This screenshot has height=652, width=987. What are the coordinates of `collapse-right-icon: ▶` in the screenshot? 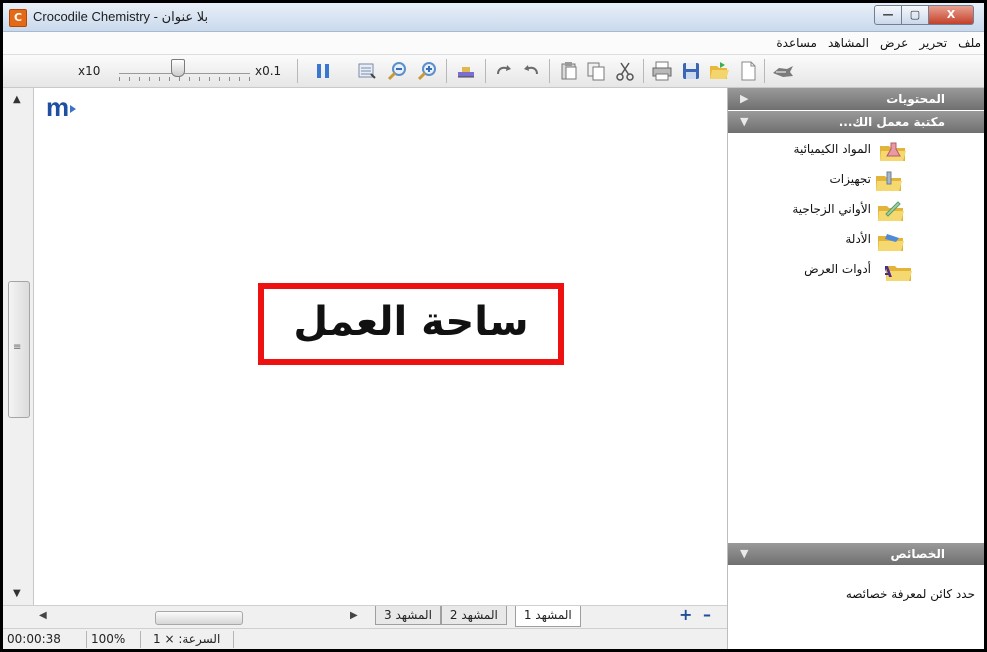 It's located at (744, 98).